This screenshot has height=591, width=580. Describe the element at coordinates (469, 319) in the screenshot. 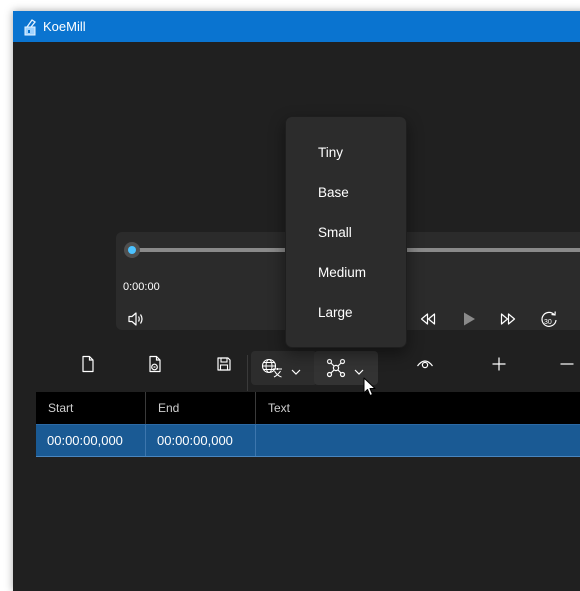

I see `play-icon` at that location.